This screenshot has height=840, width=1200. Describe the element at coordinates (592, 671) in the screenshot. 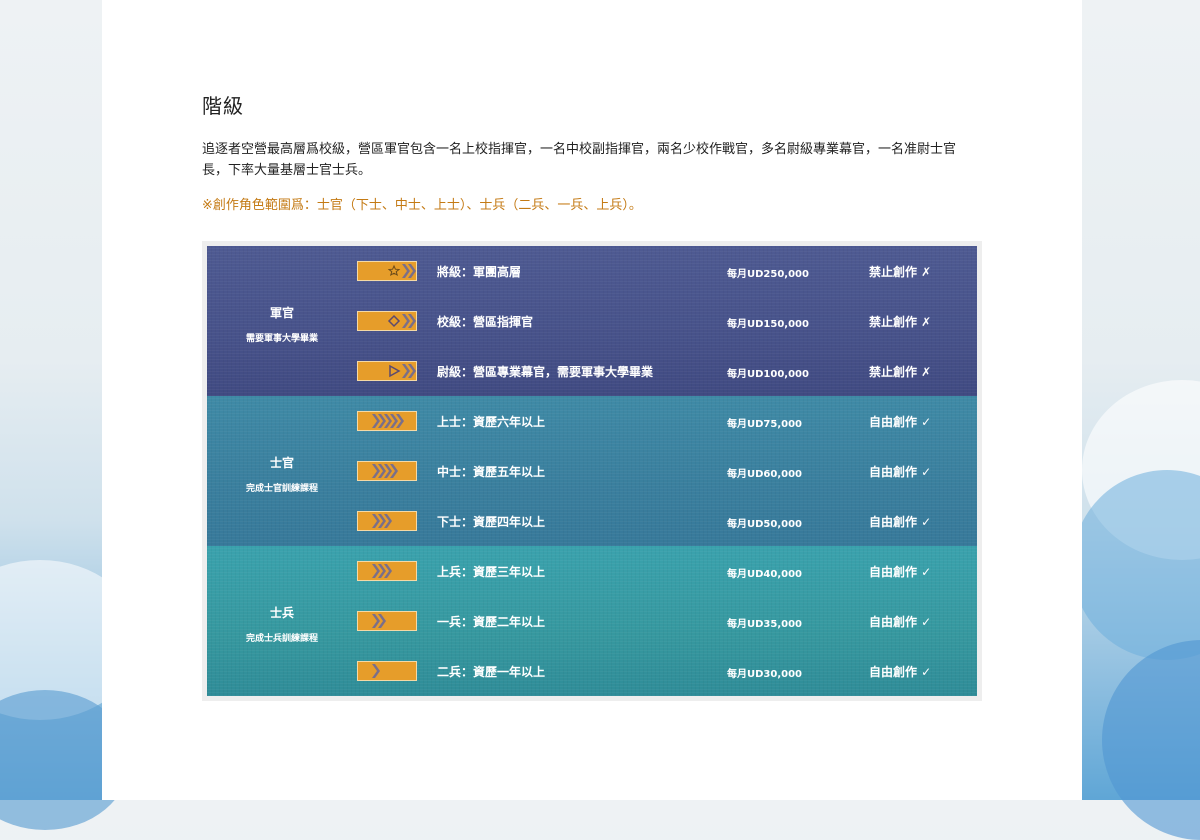

I see `rank-row: 二兵：資歷一年以上 每月UD30,000 自由創作 ✓` at that location.